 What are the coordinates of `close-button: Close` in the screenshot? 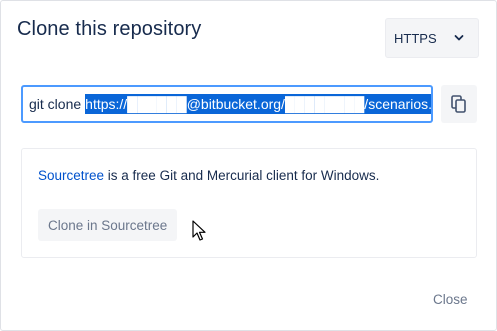 It's located at (450, 299).